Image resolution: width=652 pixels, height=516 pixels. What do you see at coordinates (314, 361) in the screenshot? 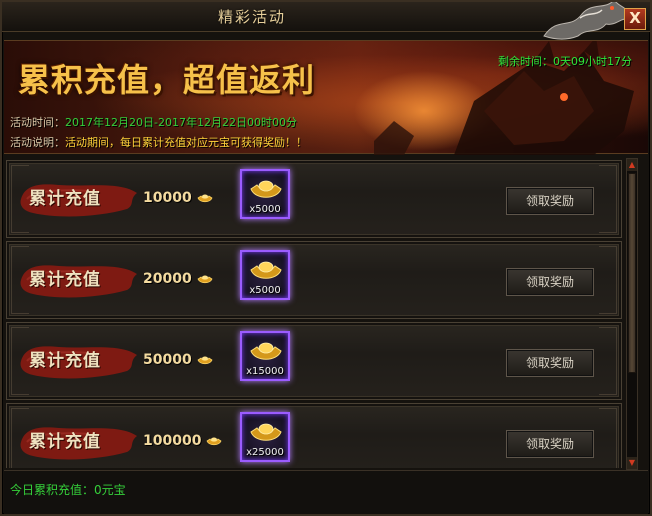
I see `reward-row: 累计充值 50000 x15000 领取奖励` at bounding box center [314, 361].